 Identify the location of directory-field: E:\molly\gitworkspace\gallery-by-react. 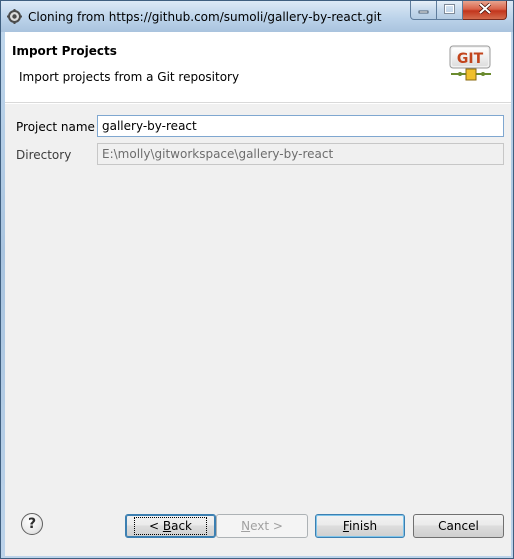
(300, 154).